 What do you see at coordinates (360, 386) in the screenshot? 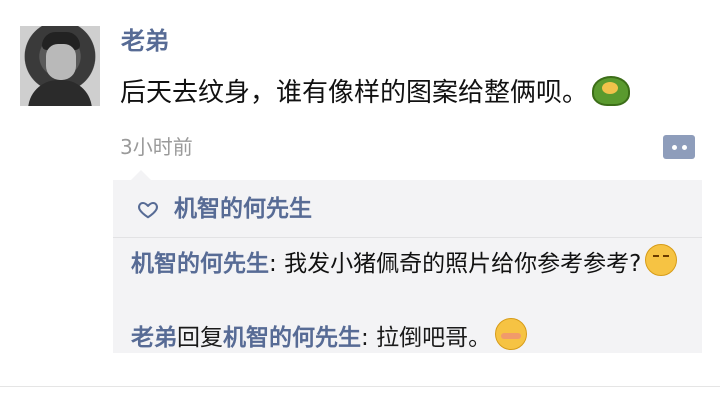
I see `divider` at bounding box center [360, 386].